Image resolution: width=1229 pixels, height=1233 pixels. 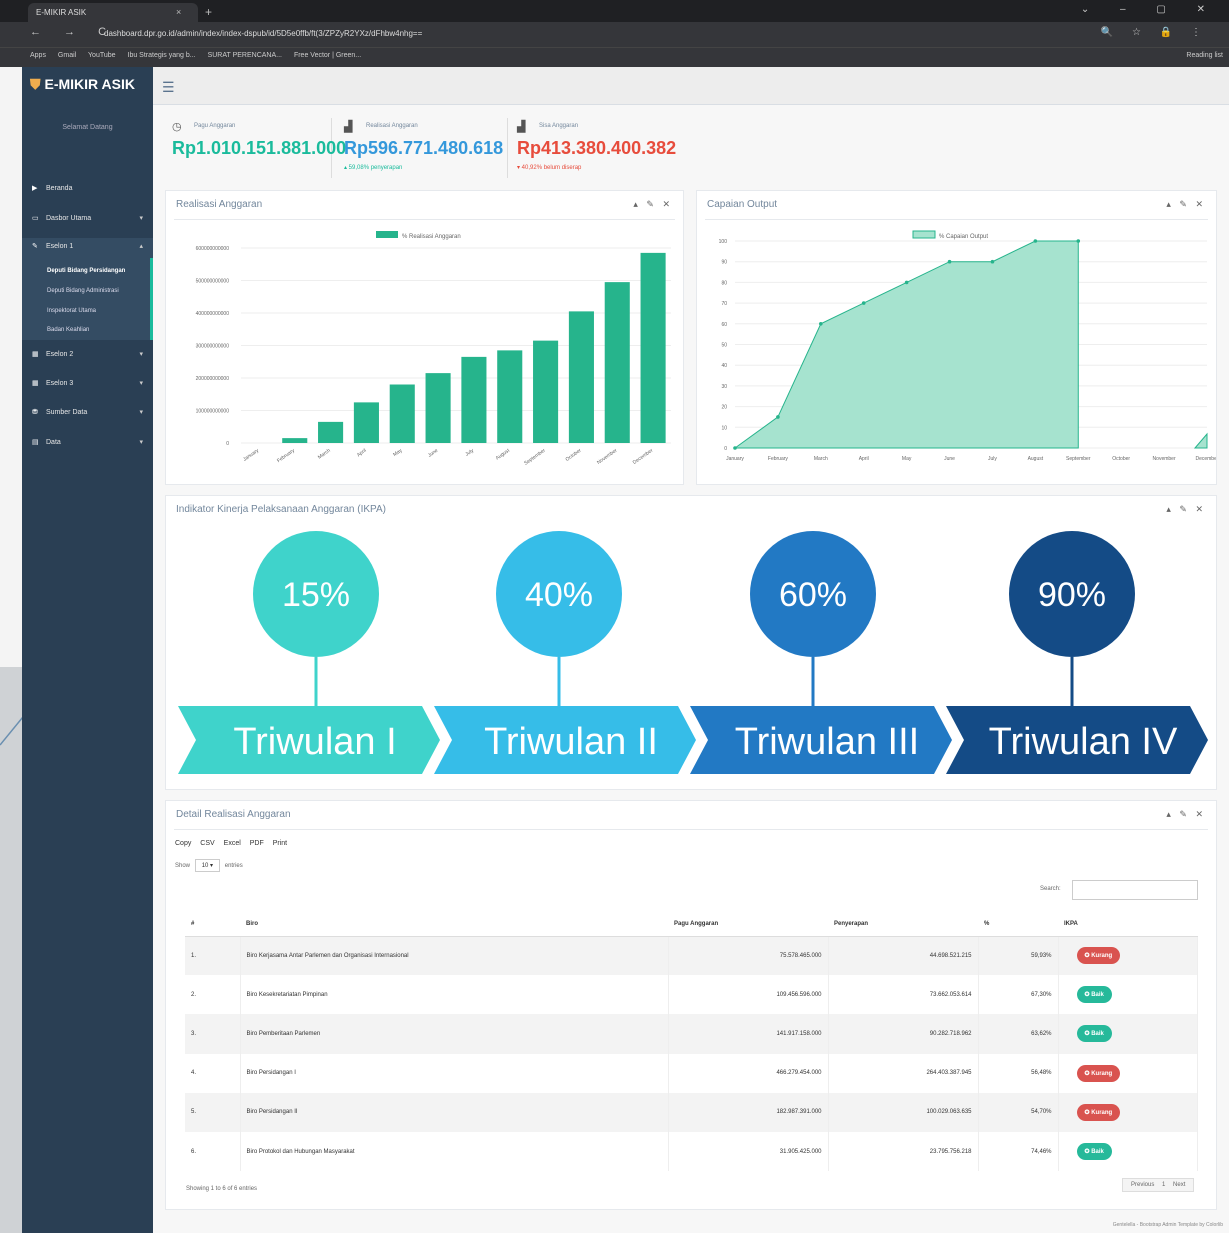 What do you see at coordinates (1018, 1034) in the screenshot?
I see `cell-percent: 63,62%` at bounding box center [1018, 1034].